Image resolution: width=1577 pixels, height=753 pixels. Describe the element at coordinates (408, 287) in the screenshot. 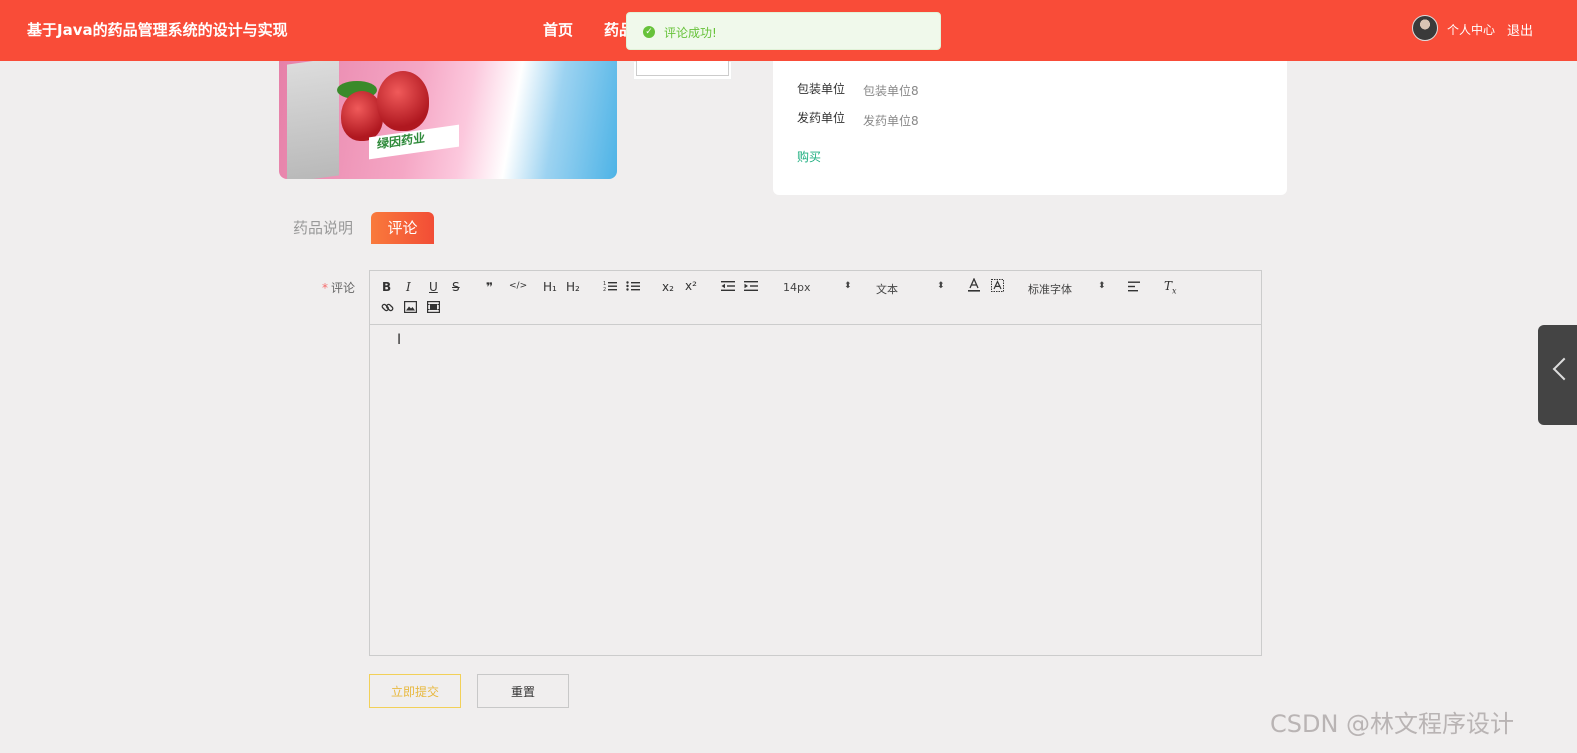

I see `italic-button: I` at that location.